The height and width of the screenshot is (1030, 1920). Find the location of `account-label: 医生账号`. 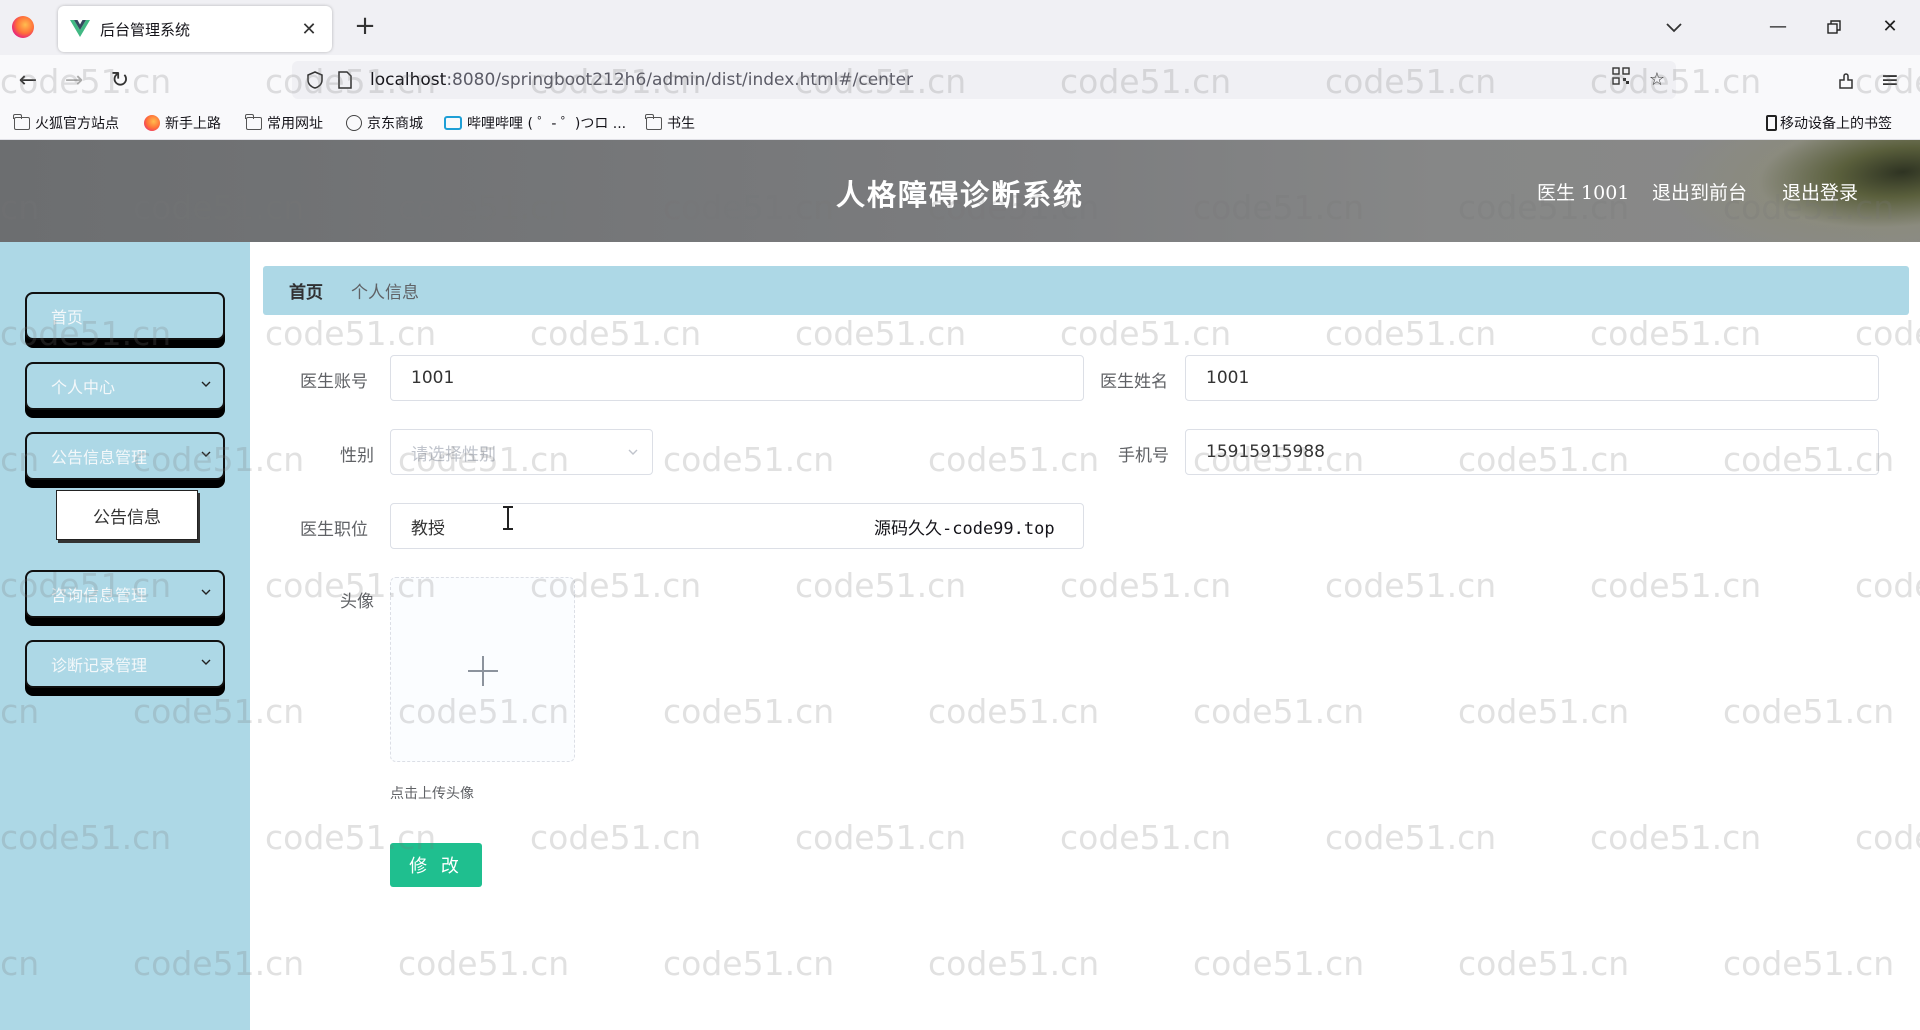

account-label: 医生账号 is located at coordinates (334, 382).